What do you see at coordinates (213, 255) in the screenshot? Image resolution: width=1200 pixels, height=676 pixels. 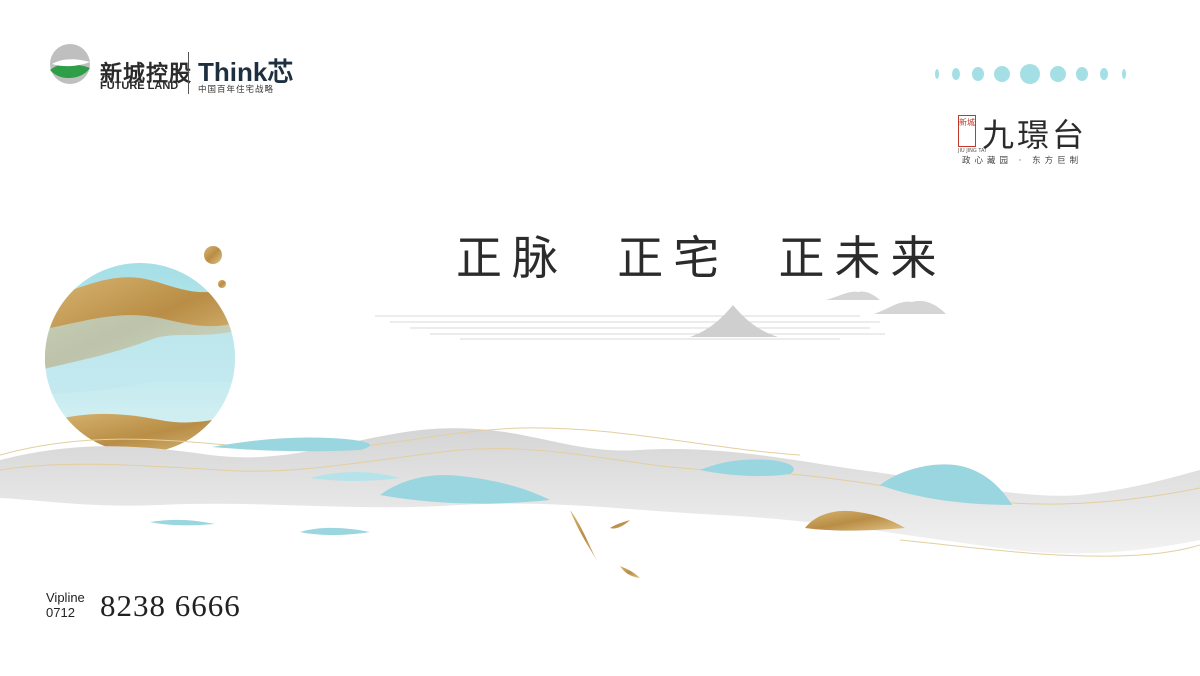 I see `gold-dot-large` at bounding box center [213, 255].